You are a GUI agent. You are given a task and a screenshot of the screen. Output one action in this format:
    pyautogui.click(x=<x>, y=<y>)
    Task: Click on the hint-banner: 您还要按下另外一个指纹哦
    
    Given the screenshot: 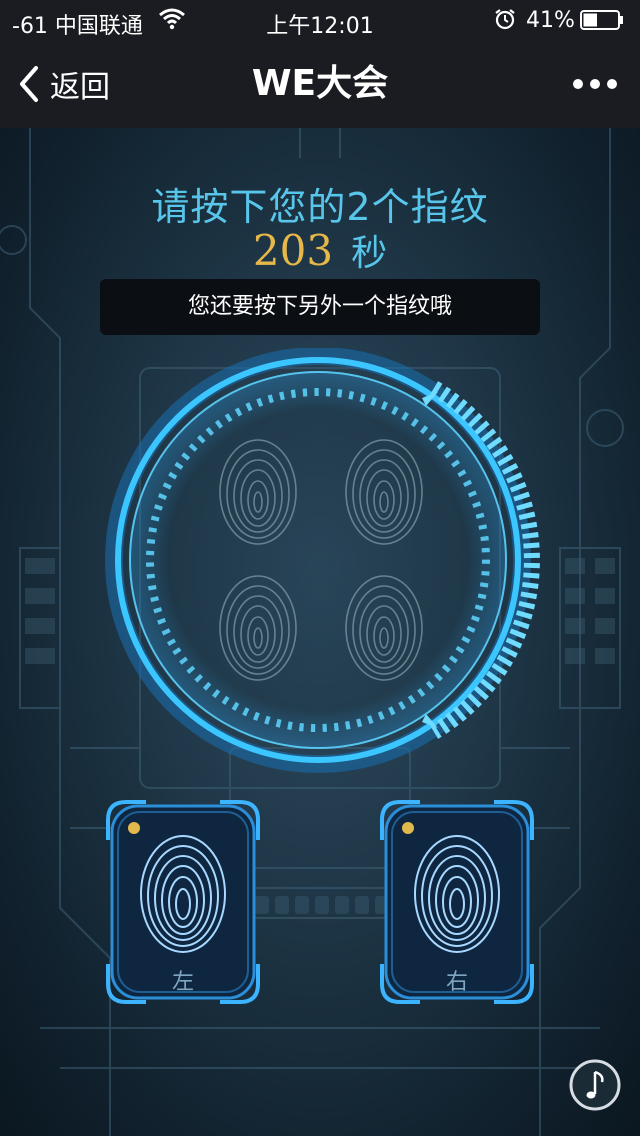 What is the action you would take?
    pyautogui.click(x=320, y=307)
    